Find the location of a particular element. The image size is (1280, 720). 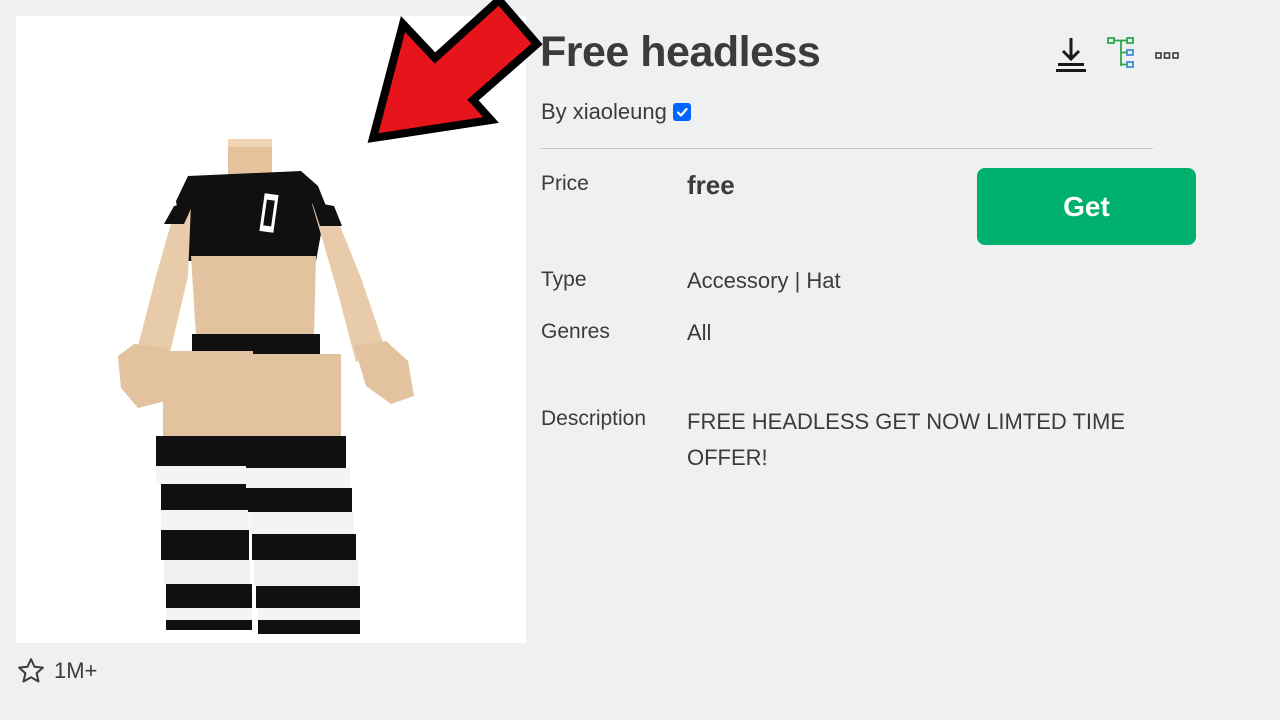

creator-byline: By xiaoleung is located at coordinates (616, 112).